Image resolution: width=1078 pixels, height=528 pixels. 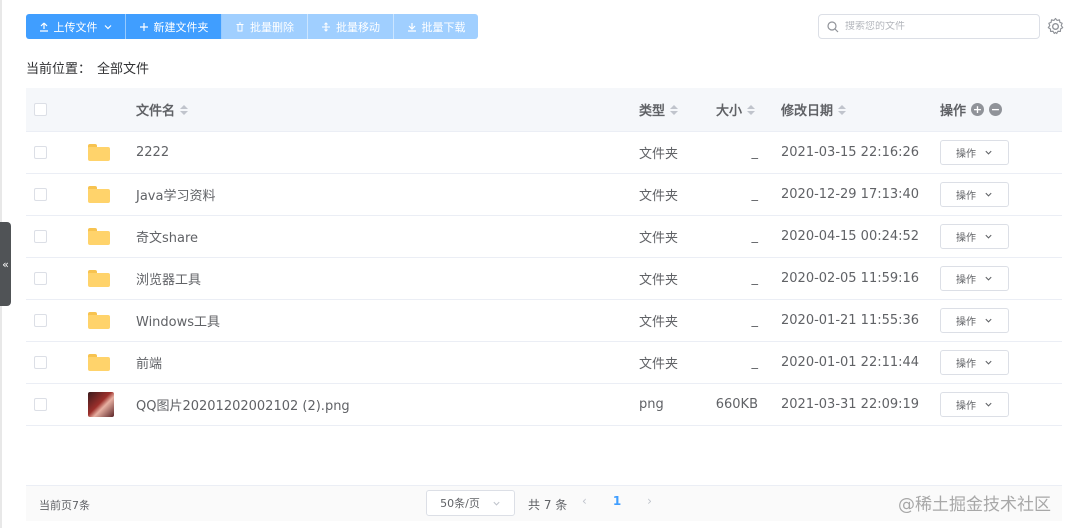 I want to click on file-name: 浏览器工具, so click(x=168, y=278).